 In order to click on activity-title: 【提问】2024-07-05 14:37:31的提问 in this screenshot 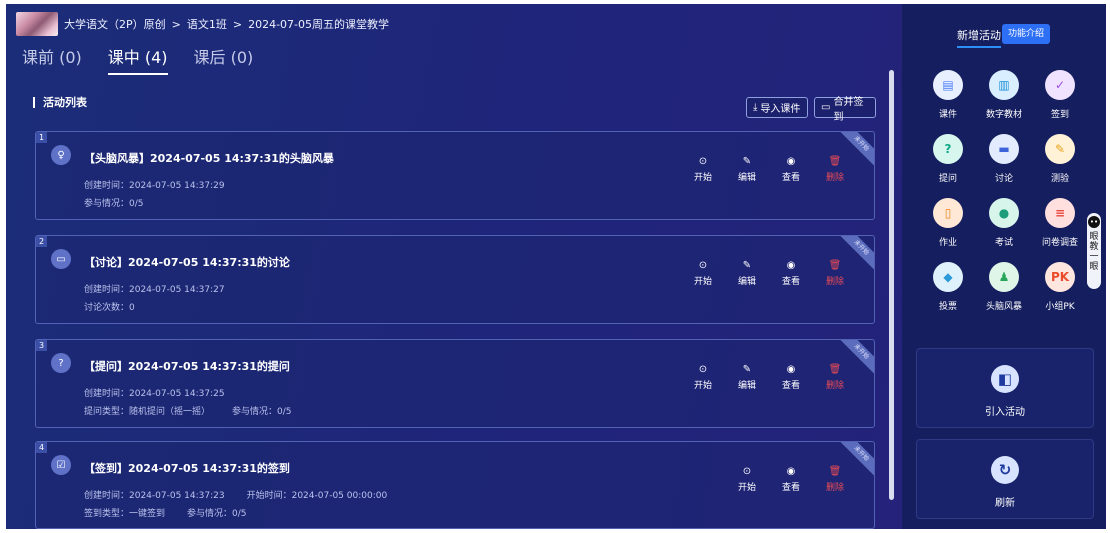, I will do `click(187, 366)`.